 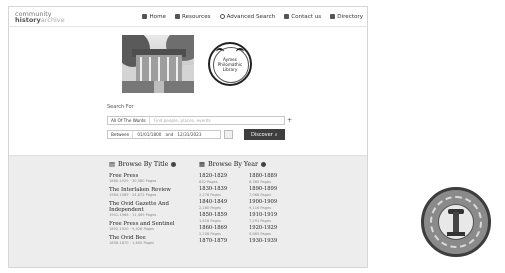 What do you see at coordinates (221, 205) in the screenshot?
I see `year-item: 1840-1849 2,180 Pages` at bounding box center [221, 205].